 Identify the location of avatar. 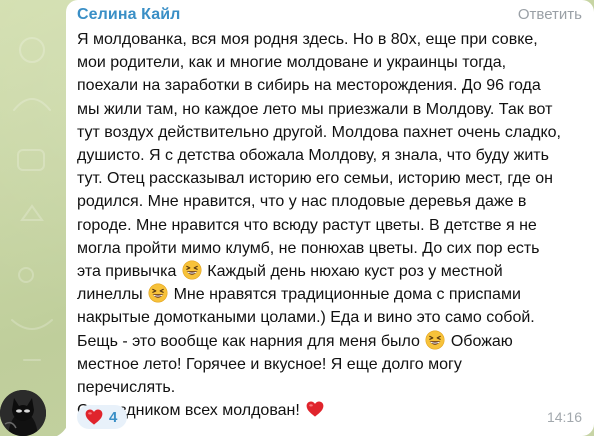
(23, 413).